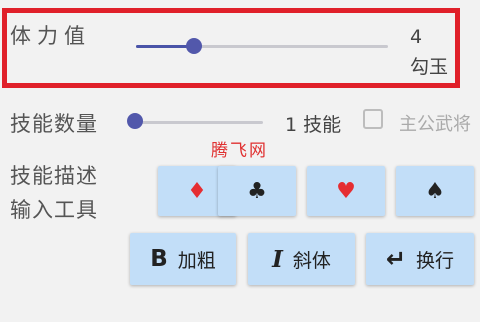 The height and width of the screenshot is (322, 480). I want to click on stamina-slider-track, so click(262, 46).